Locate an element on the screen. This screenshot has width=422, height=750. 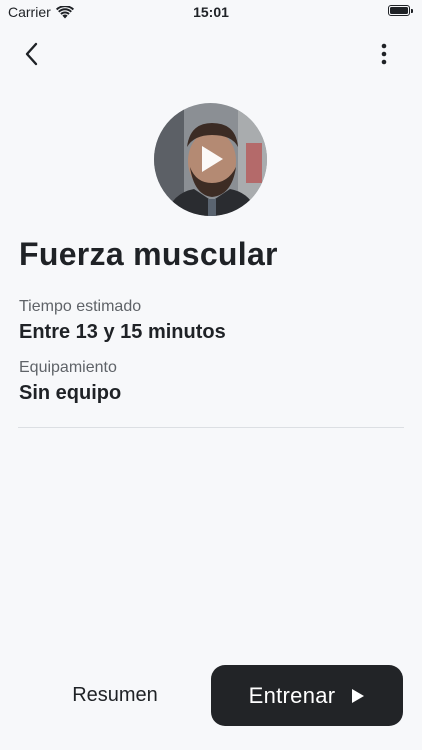
status-bar: Carrier 15:01 is located at coordinates (211, 12).